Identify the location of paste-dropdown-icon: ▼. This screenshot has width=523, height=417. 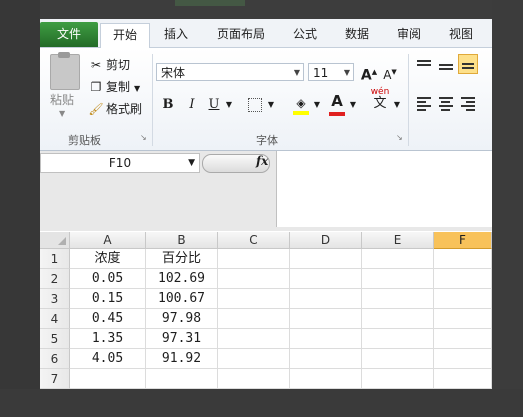
(62, 113).